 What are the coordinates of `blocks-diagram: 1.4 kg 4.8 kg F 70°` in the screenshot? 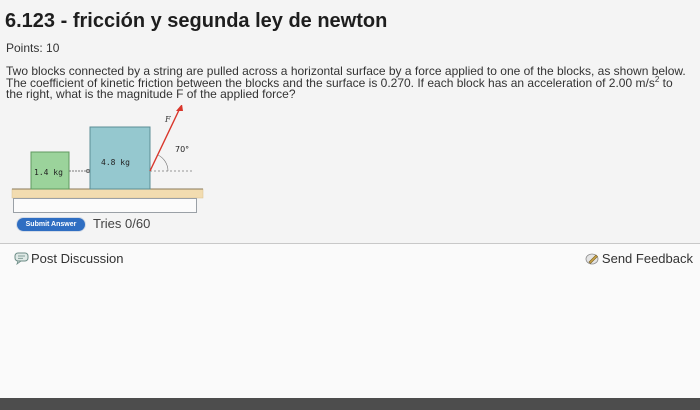 It's located at (107, 152).